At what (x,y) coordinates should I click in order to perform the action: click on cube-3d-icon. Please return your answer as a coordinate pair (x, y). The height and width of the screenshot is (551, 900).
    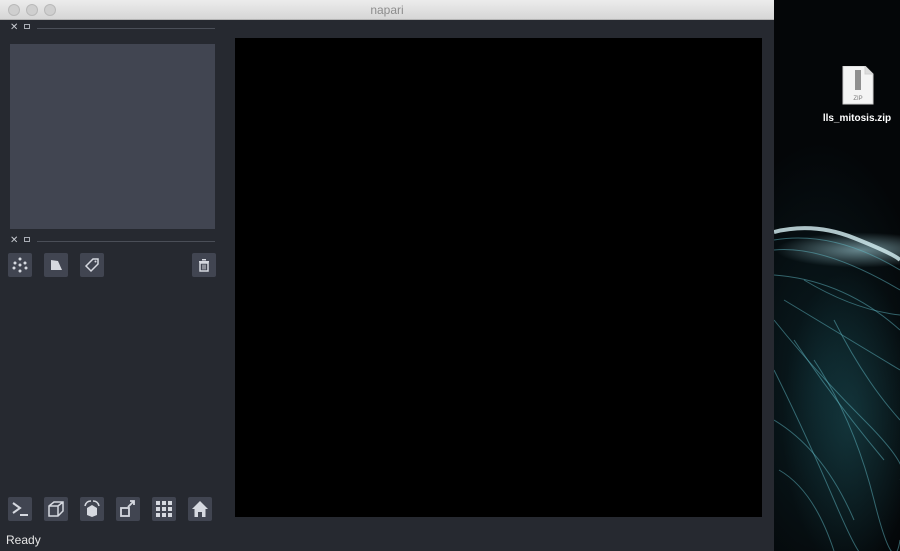
    Looking at the image, I should click on (56, 509).